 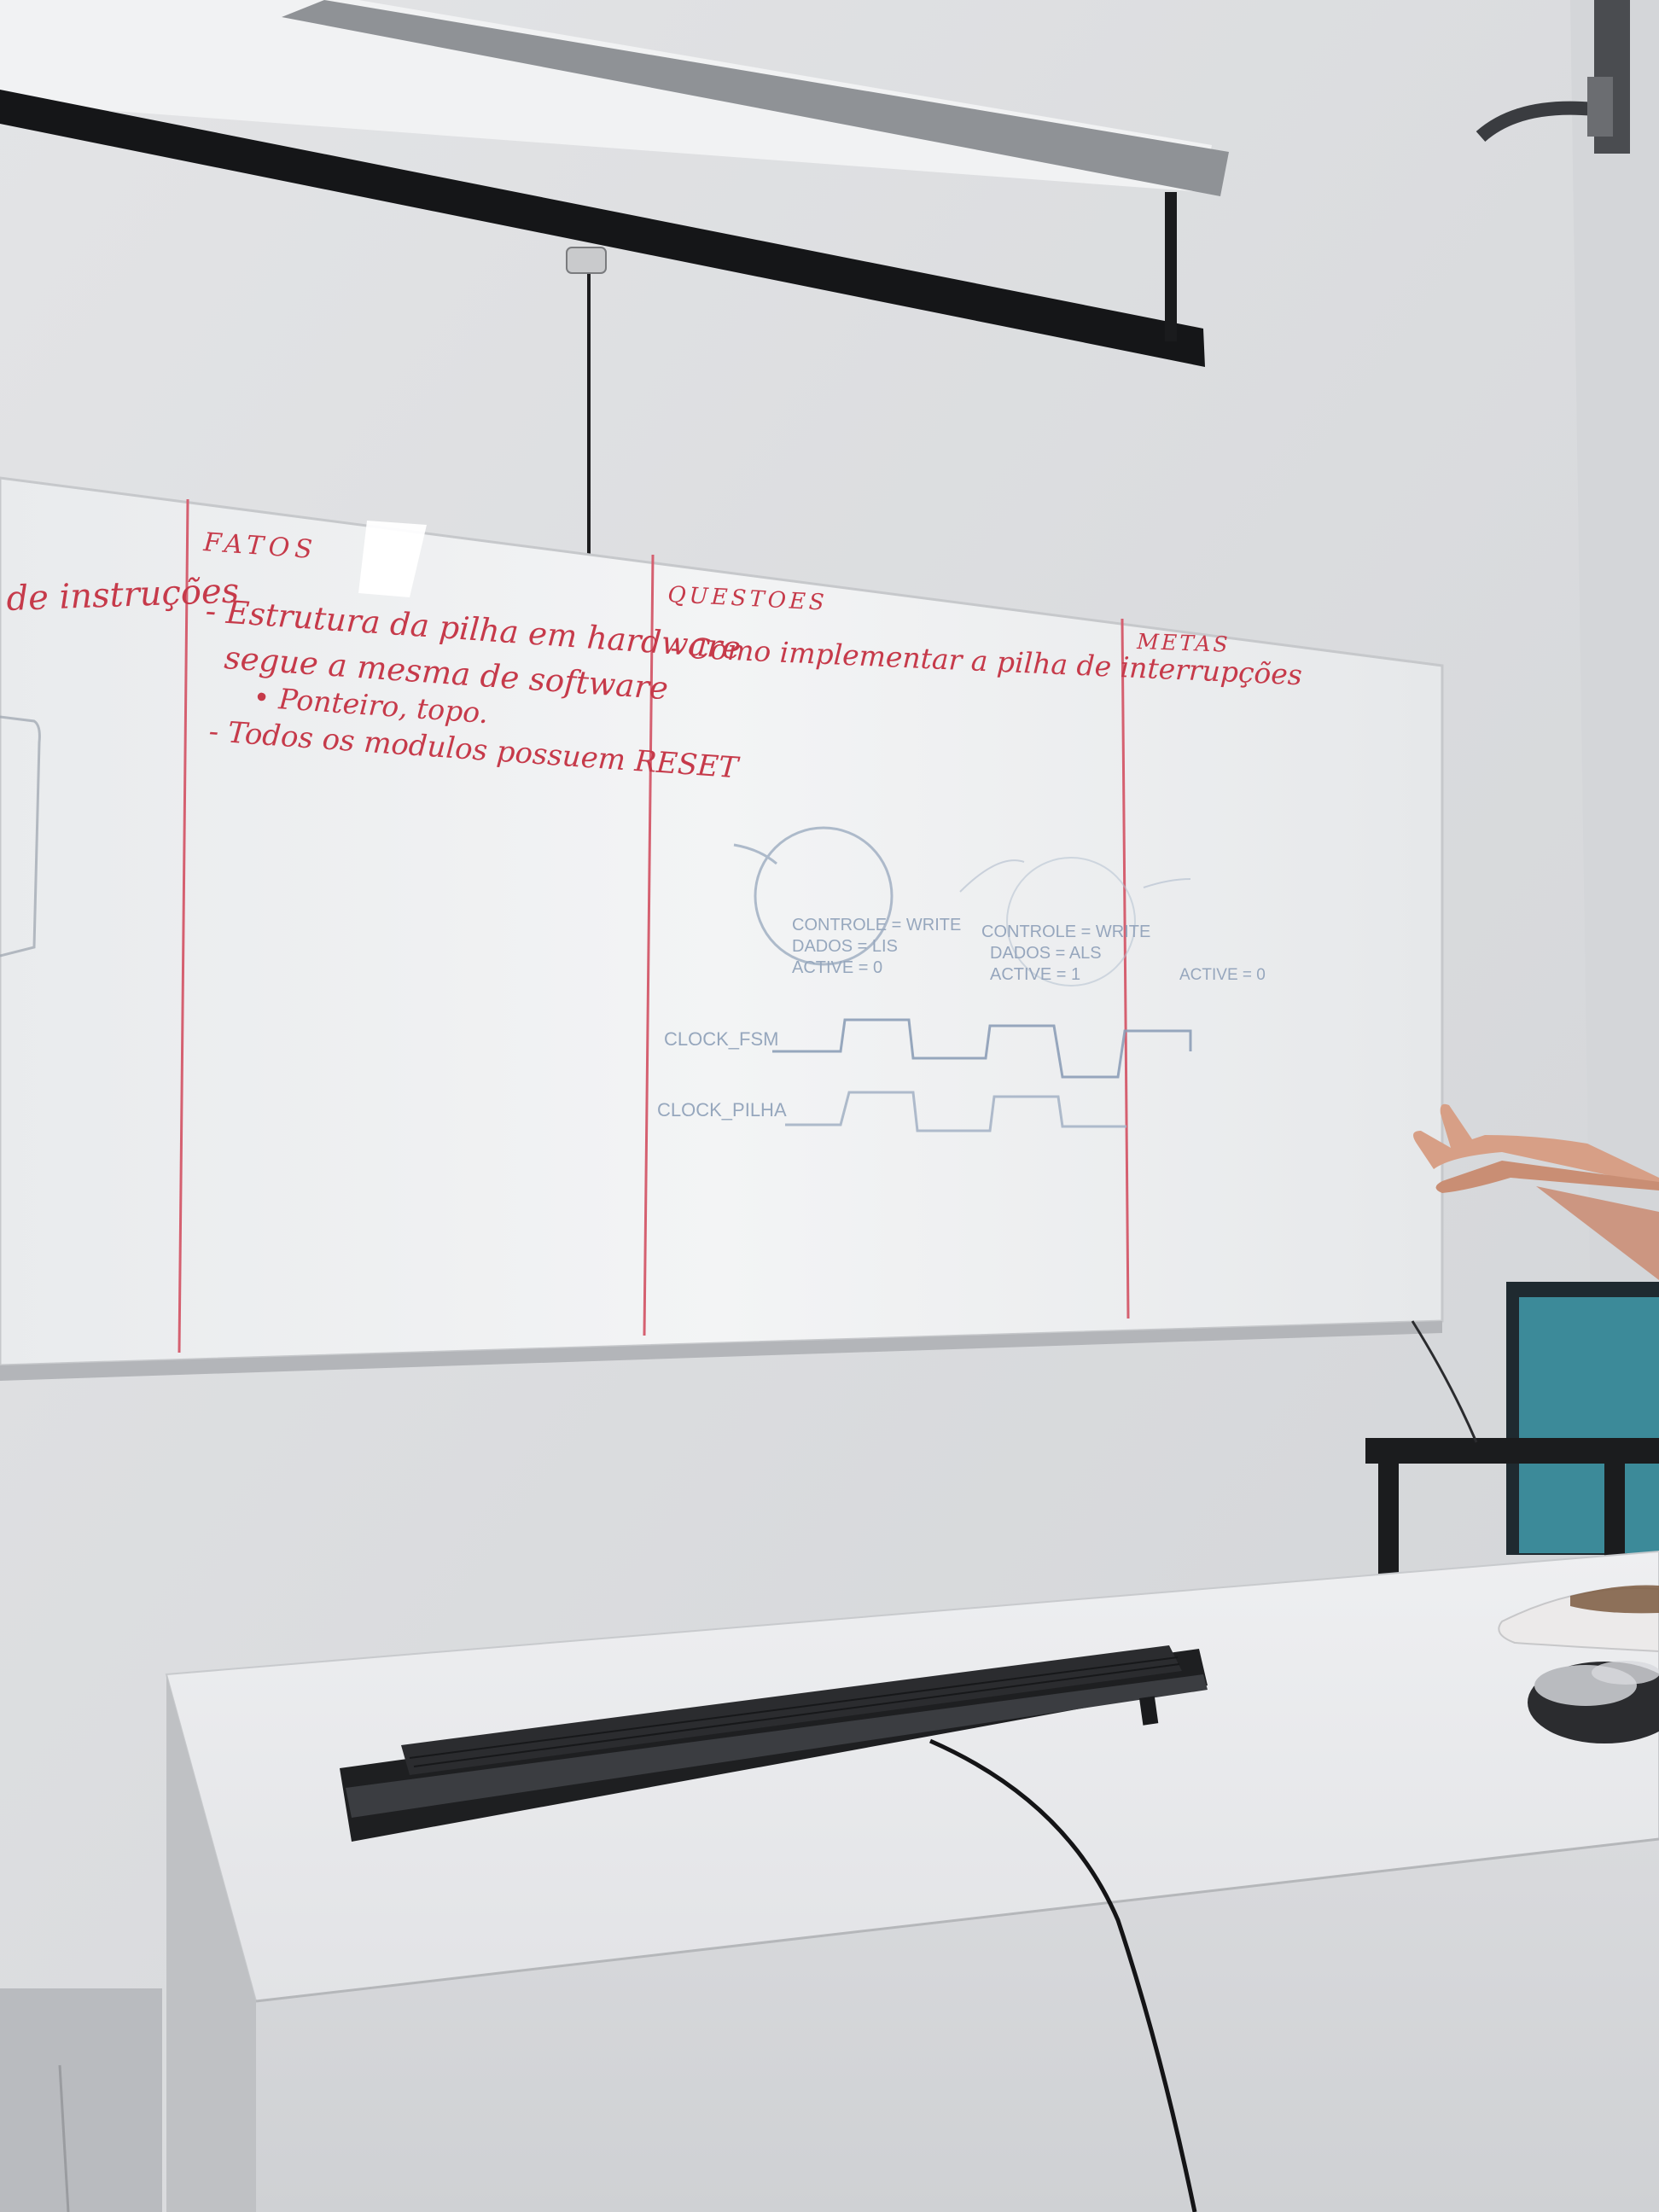 What do you see at coordinates (876, 925) in the screenshot?
I see `state-a-line-1: CONTROLE = WRITE` at bounding box center [876, 925].